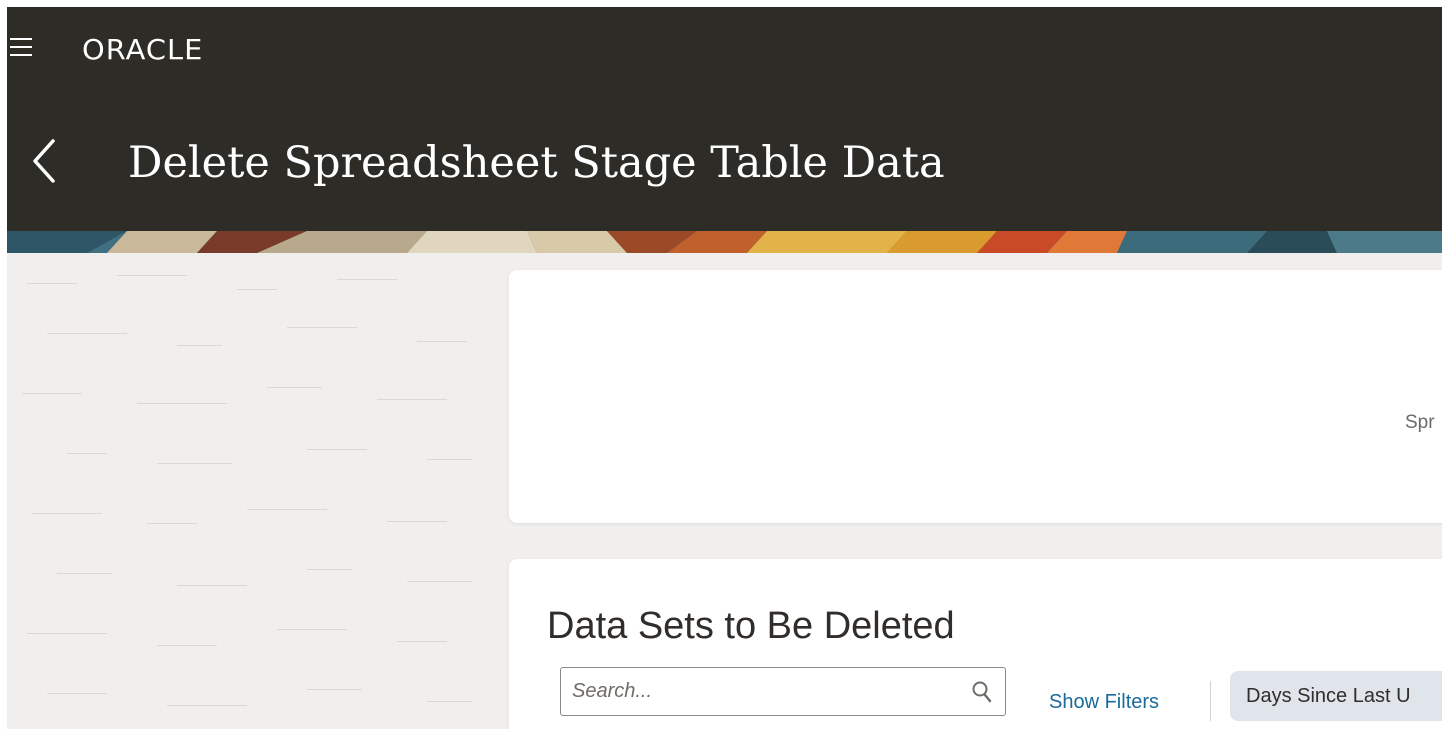  I want to click on decorative-banner, so click(724, 242).